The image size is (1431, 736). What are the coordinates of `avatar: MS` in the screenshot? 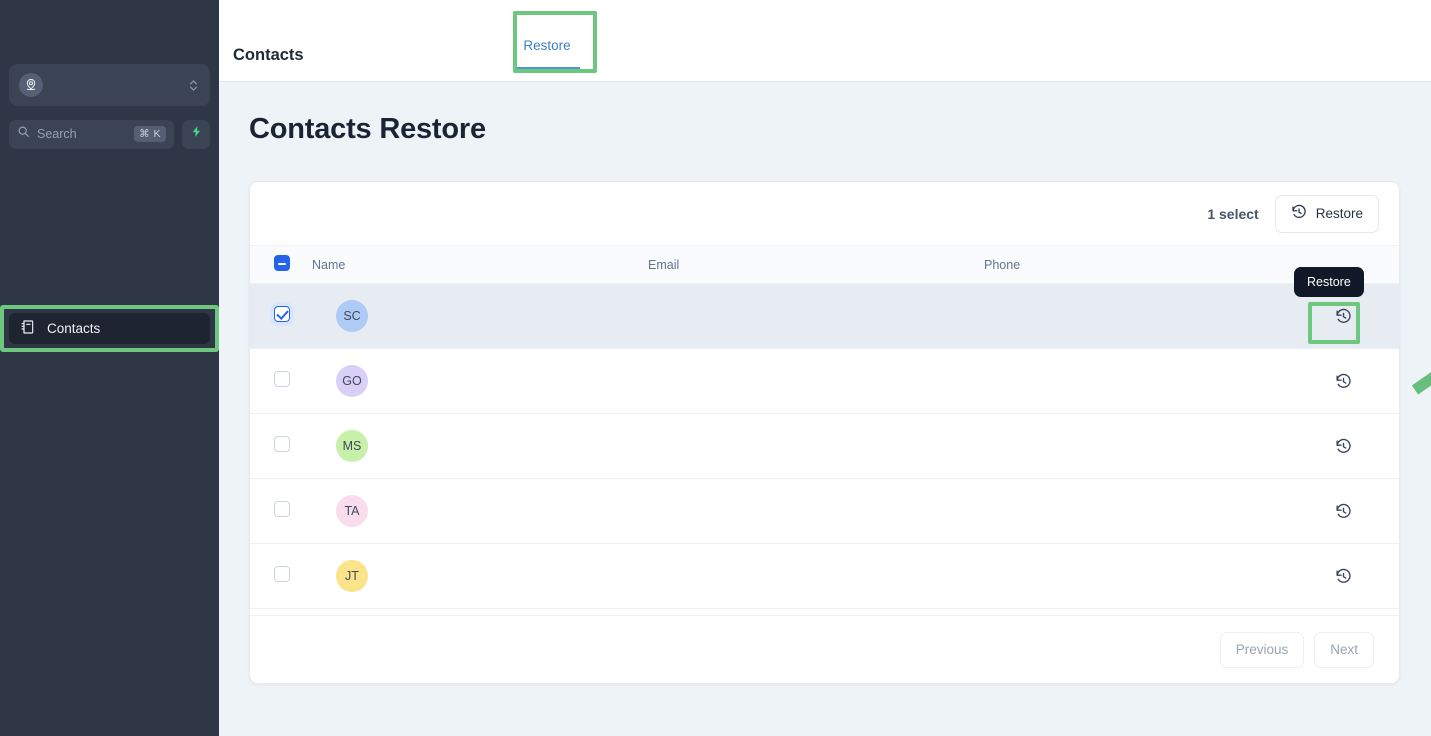 It's located at (352, 446).